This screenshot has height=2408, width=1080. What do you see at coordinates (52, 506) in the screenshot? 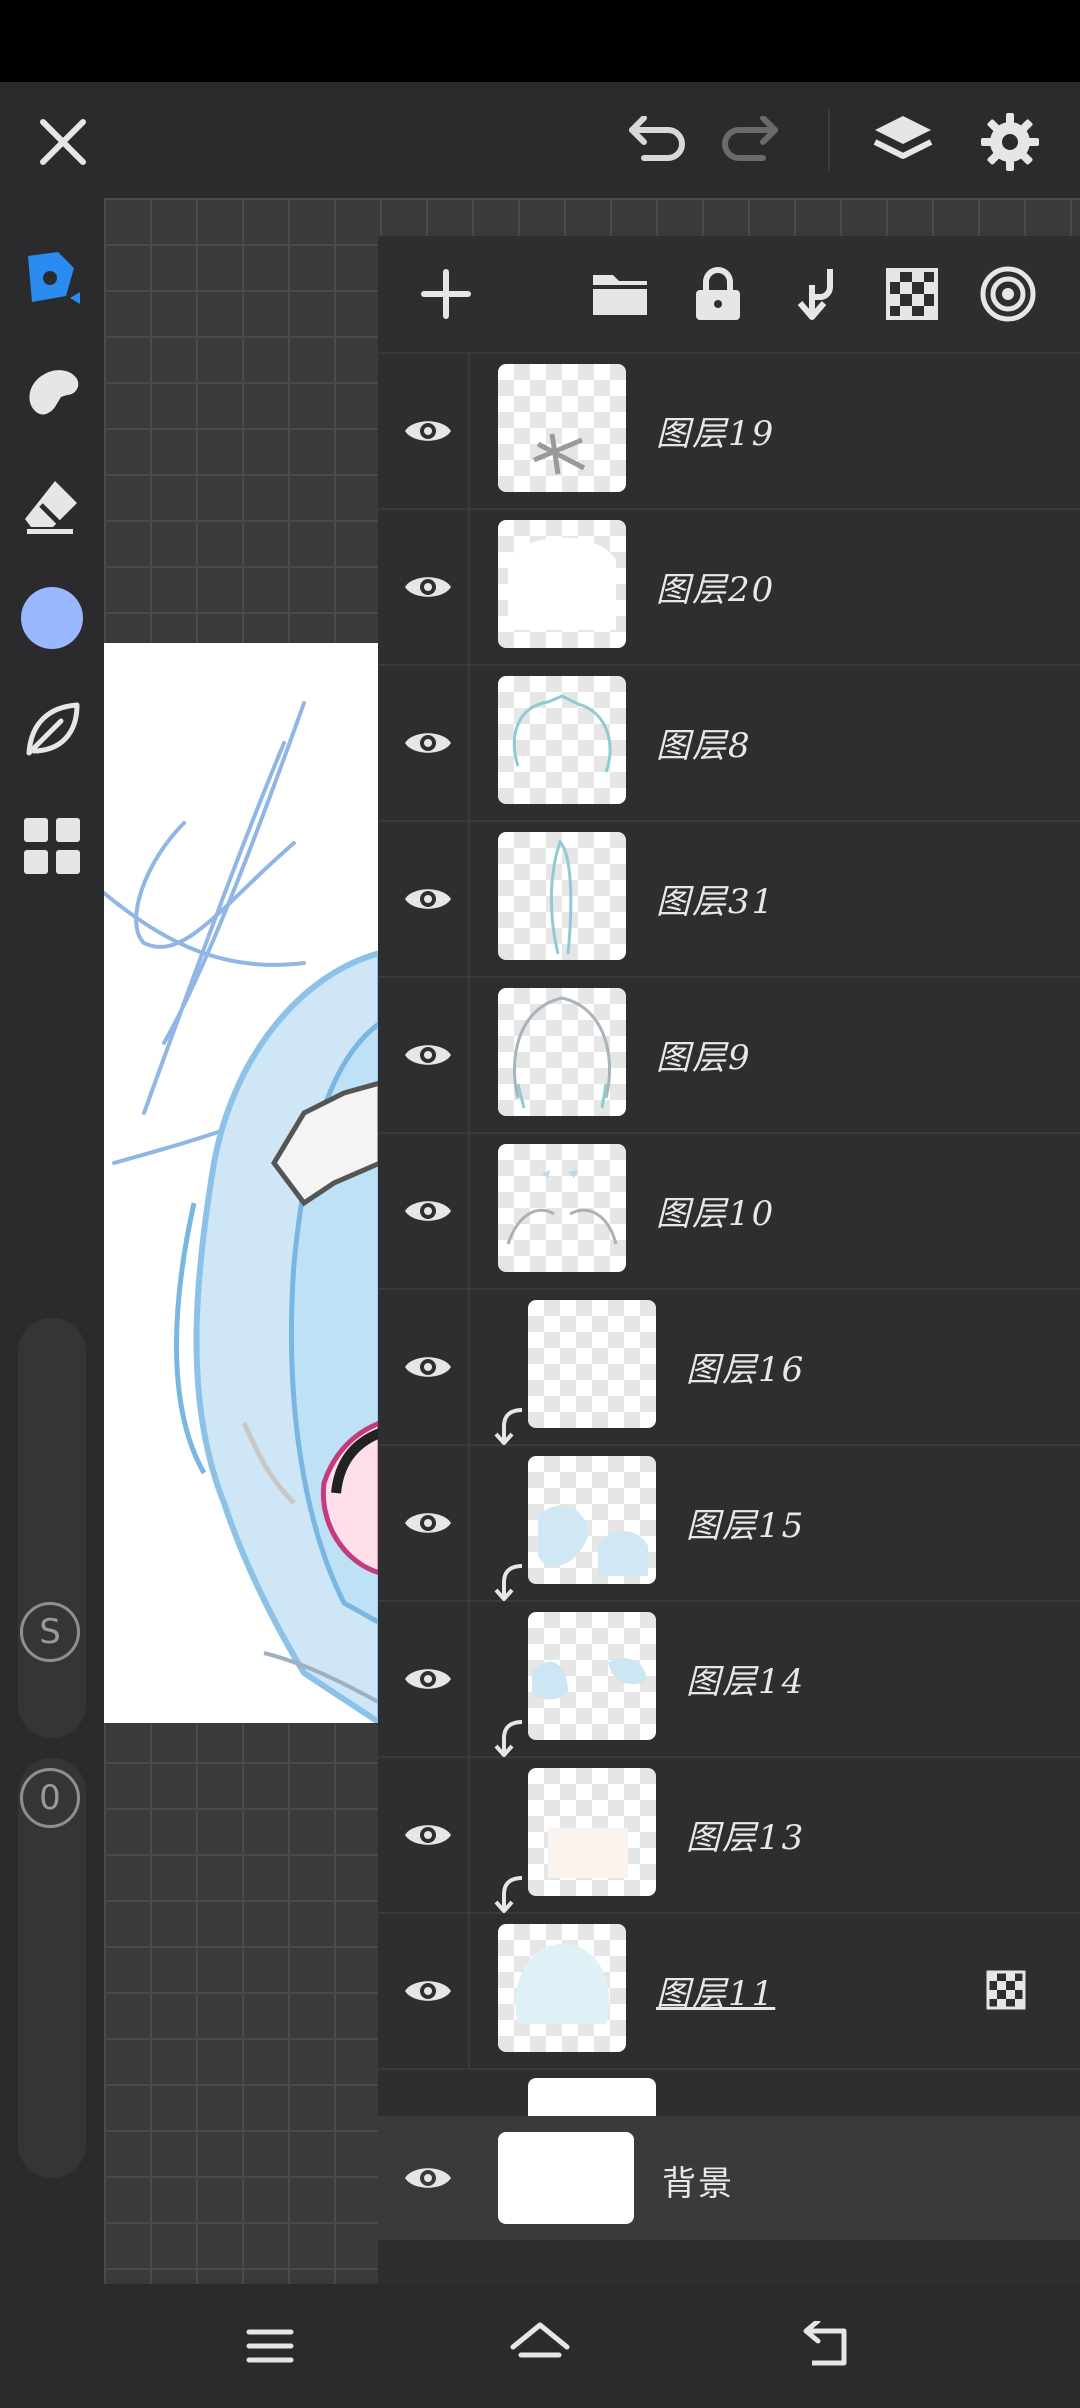
I see `eraser-icon` at bounding box center [52, 506].